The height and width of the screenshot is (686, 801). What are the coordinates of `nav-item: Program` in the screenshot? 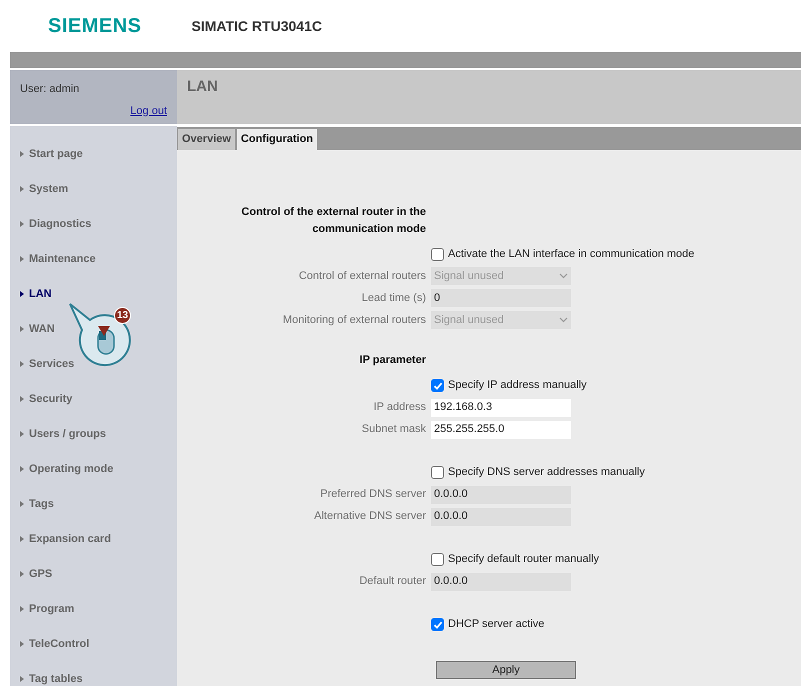 It's located at (93, 609).